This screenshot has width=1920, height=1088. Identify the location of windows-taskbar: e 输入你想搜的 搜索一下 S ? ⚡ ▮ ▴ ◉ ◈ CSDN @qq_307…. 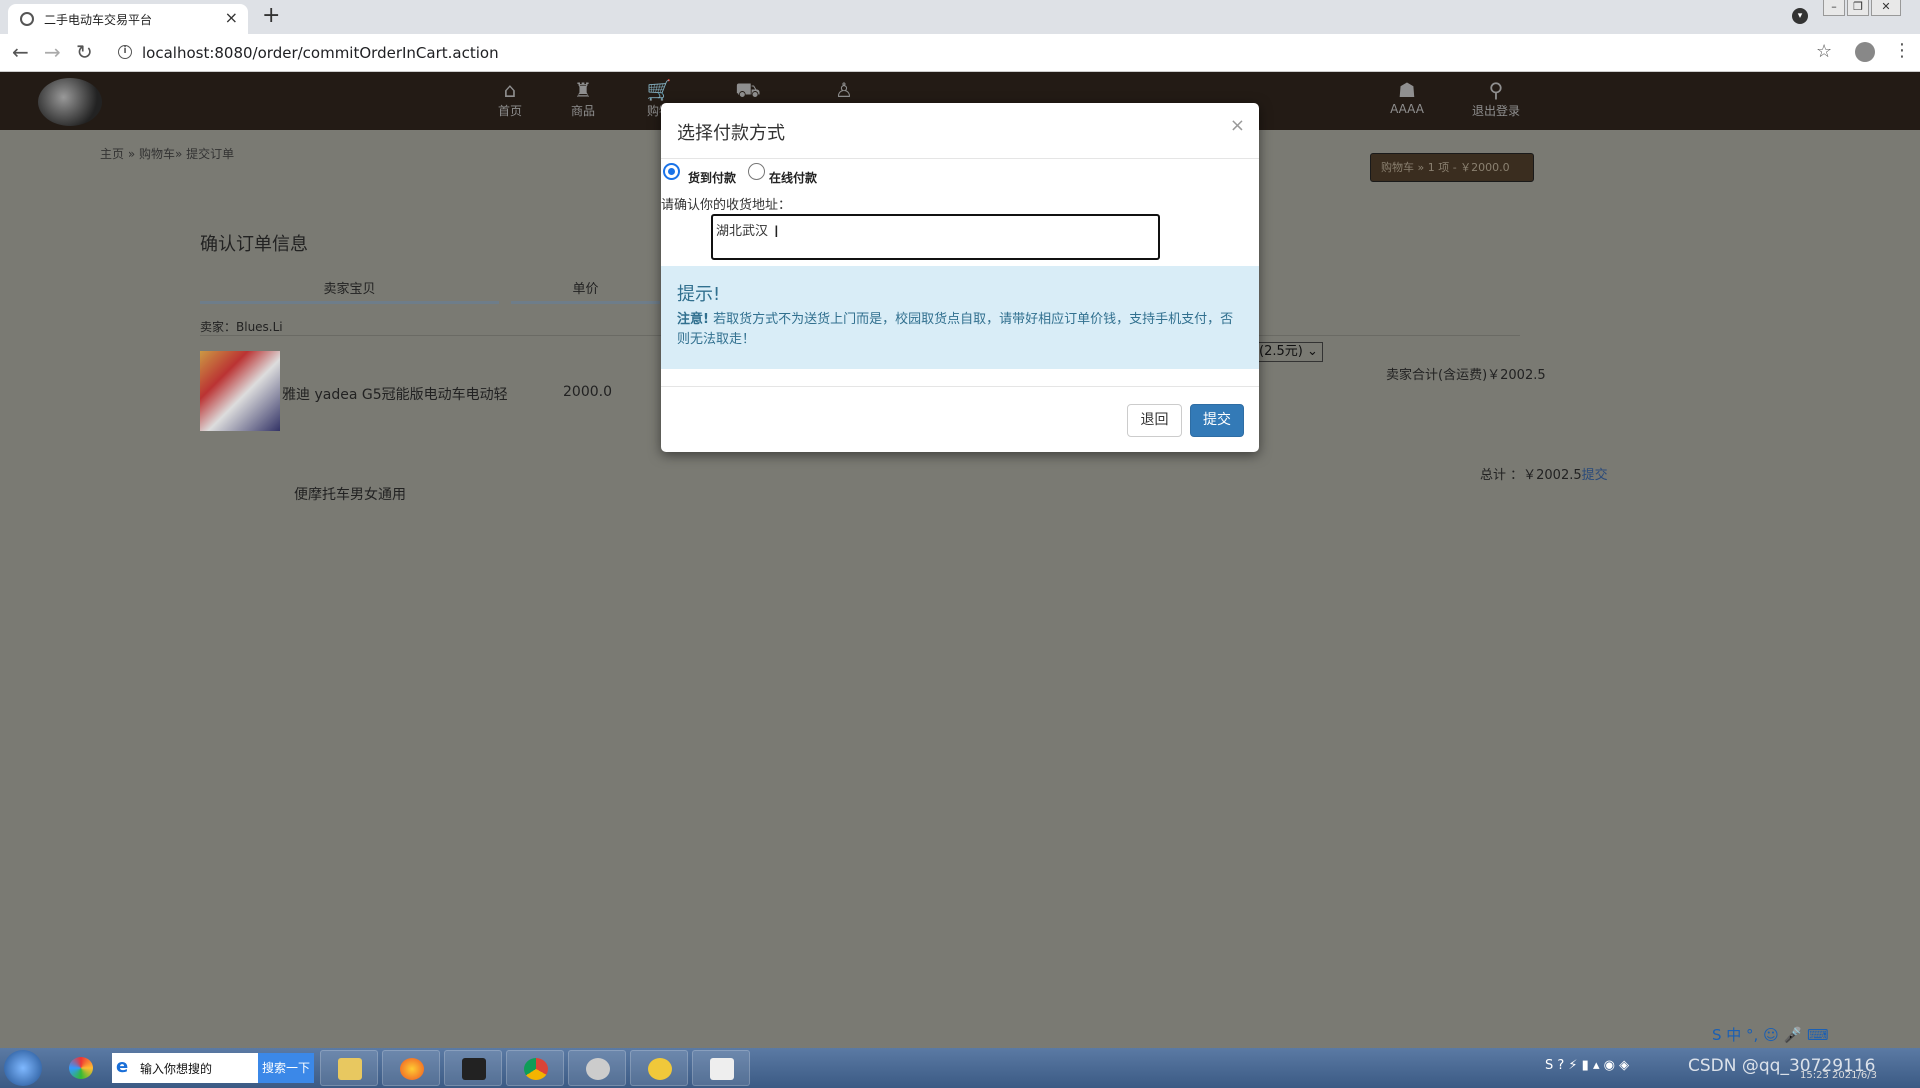
(960, 1068).